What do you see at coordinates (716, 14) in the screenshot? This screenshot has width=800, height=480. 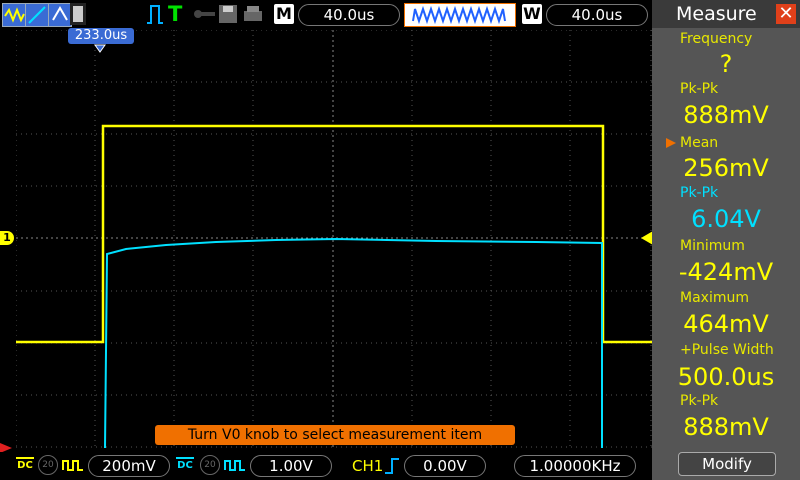 I see `measure-panel-title: Measure` at bounding box center [716, 14].